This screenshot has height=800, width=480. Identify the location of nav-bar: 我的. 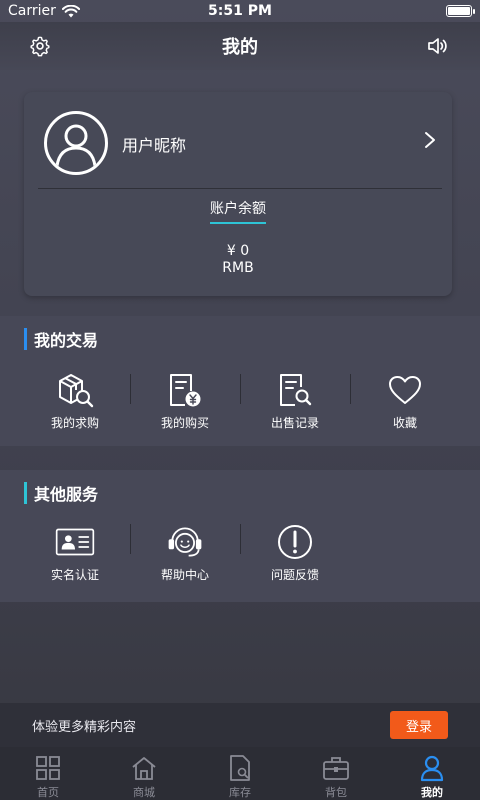
(240, 46).